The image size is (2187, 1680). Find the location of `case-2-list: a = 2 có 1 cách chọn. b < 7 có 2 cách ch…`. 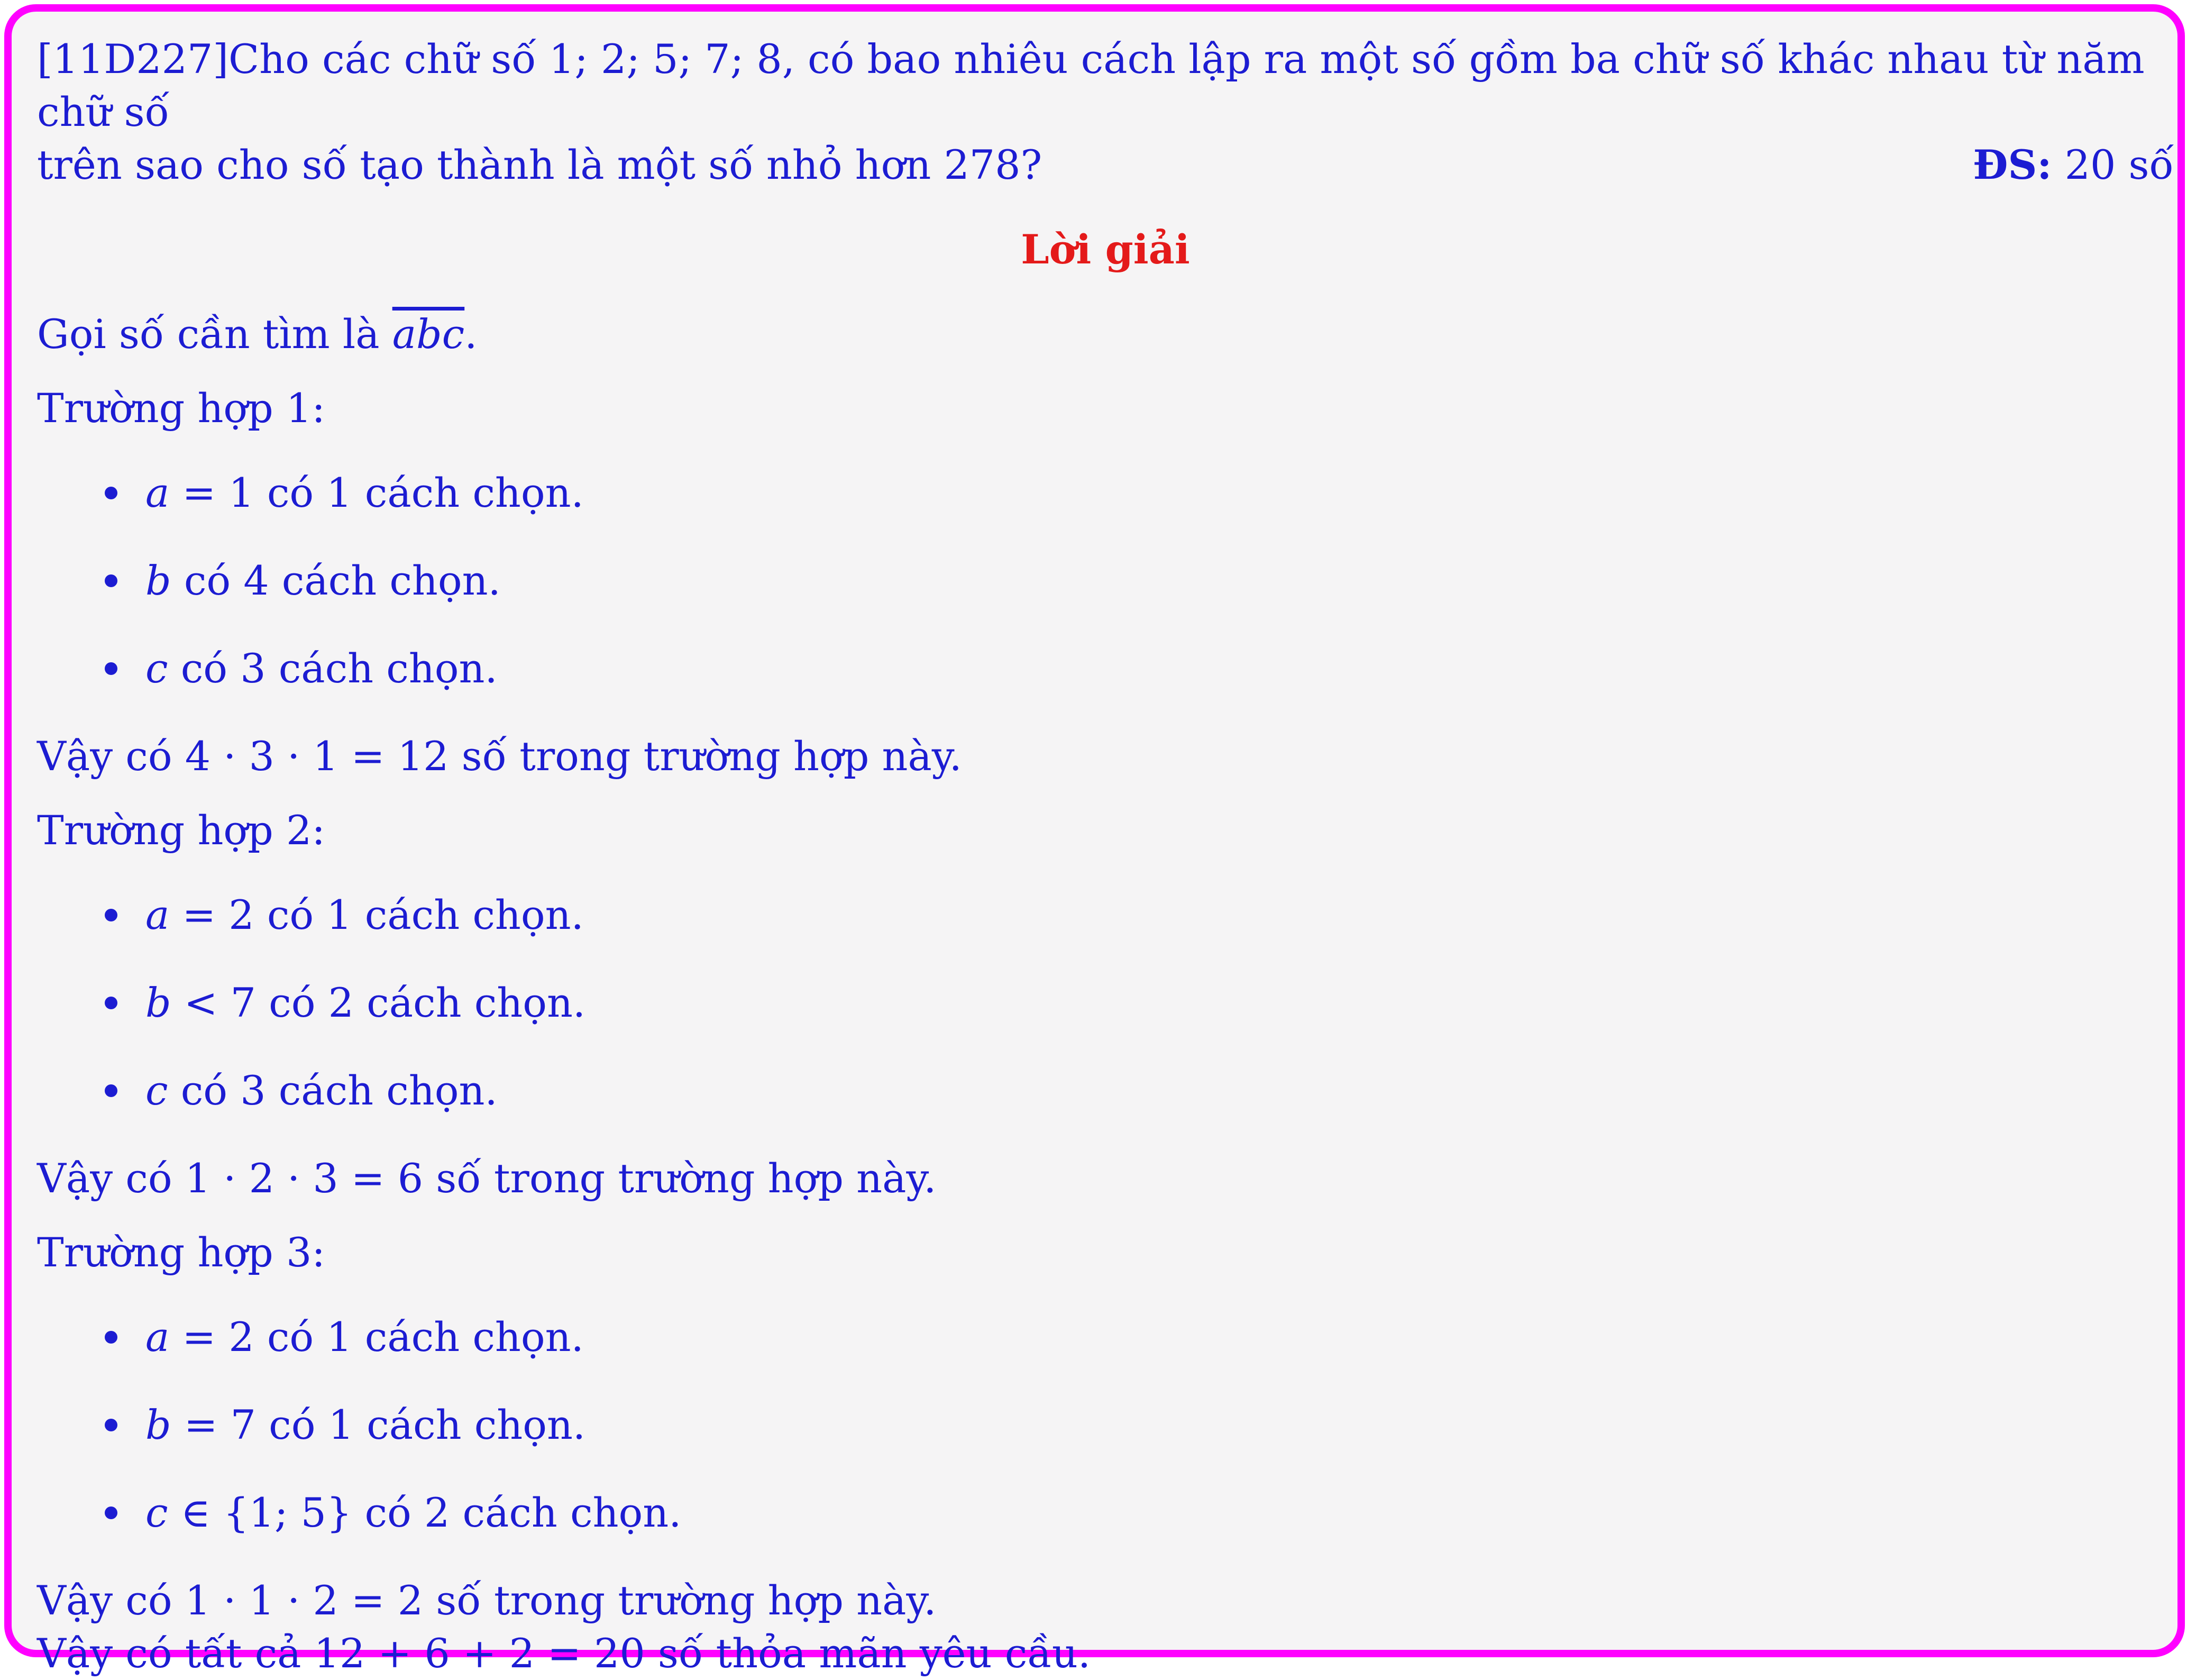

case-2-list: a = 2 có 1 cách chọn. b < 7 có 2 cách ch… is located at coordinates (1105, 1003).